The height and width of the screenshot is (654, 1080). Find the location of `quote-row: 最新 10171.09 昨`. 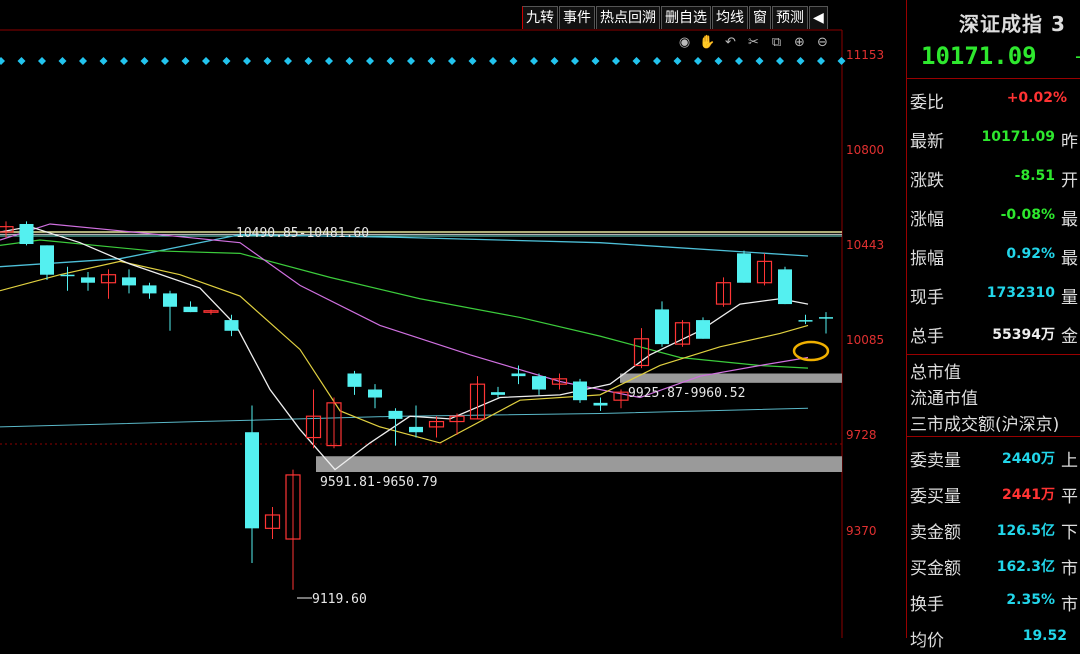

quote-row: 最新 10171.09 昨 is located at coordinates (993, 138).